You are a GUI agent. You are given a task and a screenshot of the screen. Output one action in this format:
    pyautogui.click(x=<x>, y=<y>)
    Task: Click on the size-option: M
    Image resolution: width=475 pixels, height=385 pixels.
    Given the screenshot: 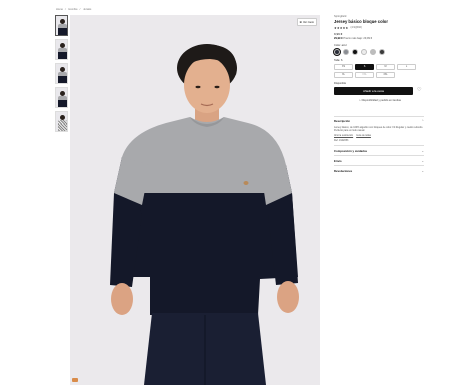 What is the action you would take?
    pyautogui.click(x=385, y=66)
    